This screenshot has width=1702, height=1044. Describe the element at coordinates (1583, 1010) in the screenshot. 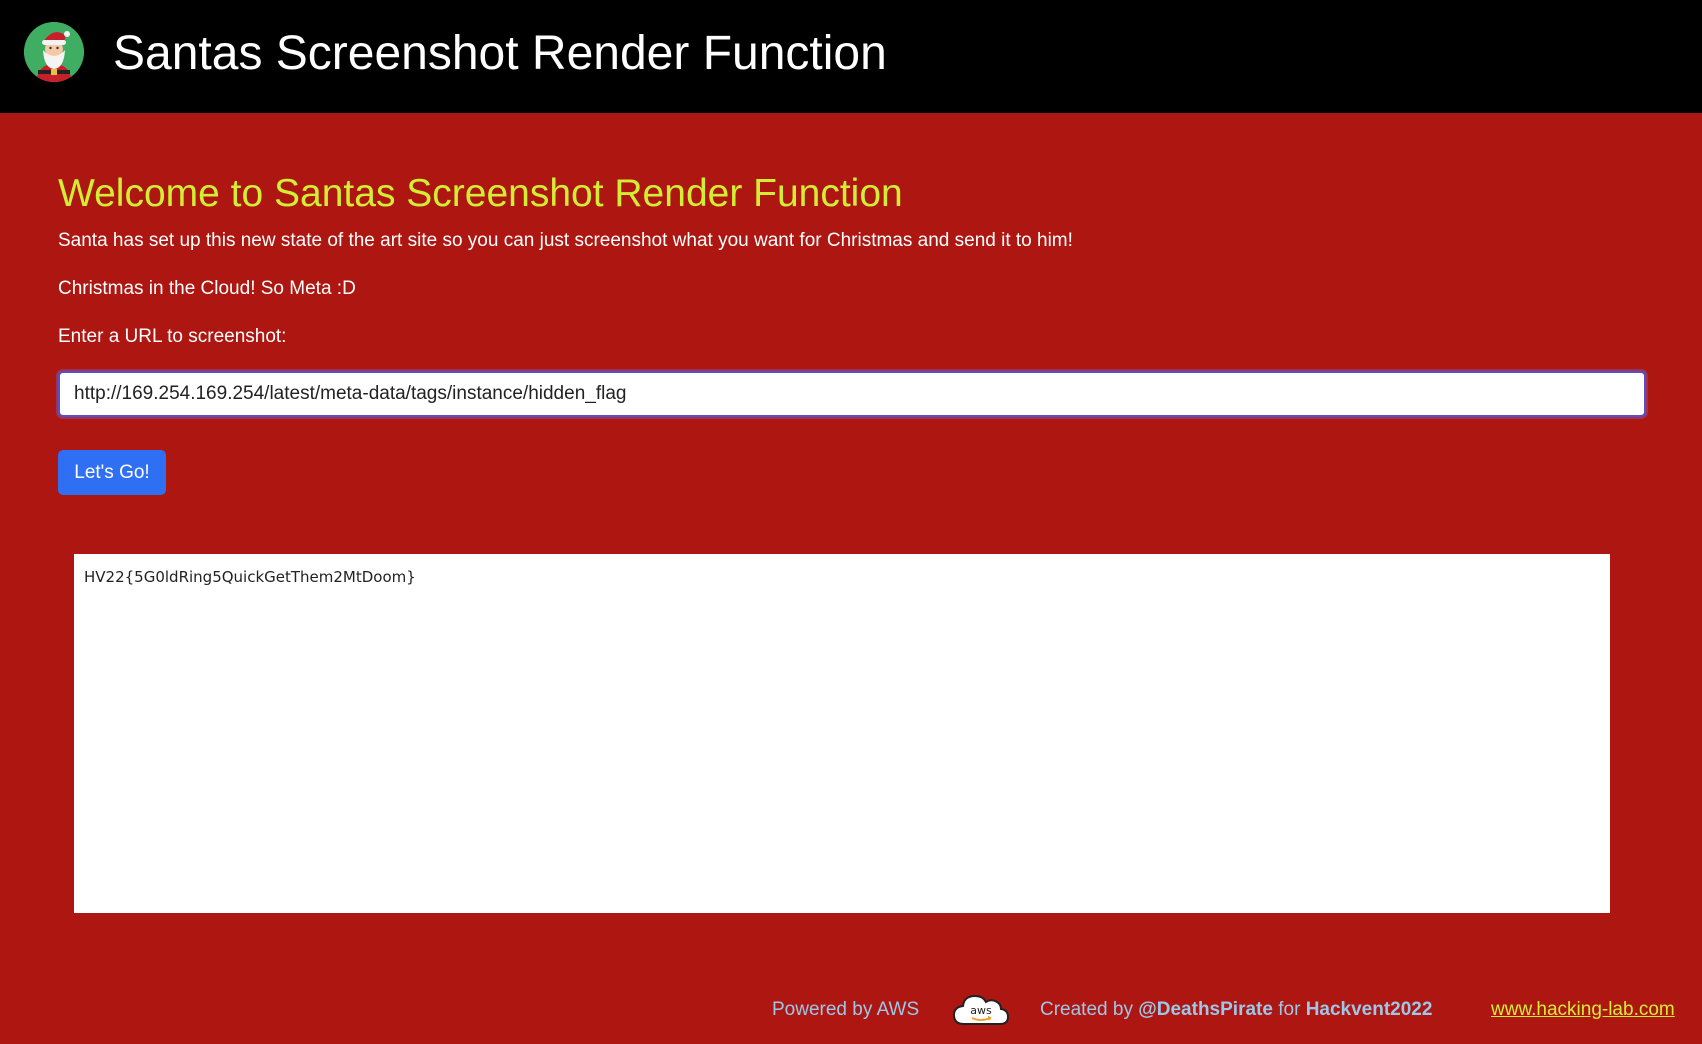

I see `hacking-lab-link: www.hacking-lab.com` at that location.